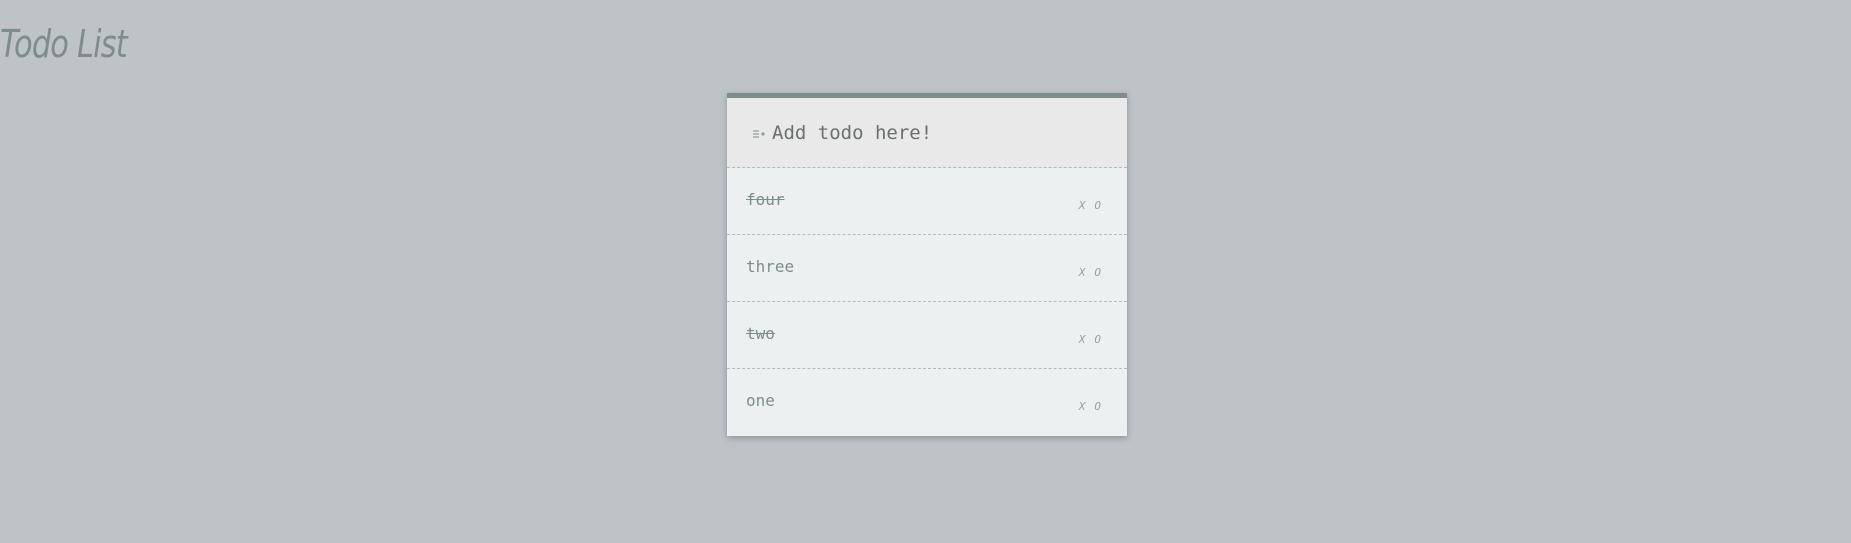  Describe the element at coordinates (760, 400) in the screenshot. I see `todo-text: one` at that location.